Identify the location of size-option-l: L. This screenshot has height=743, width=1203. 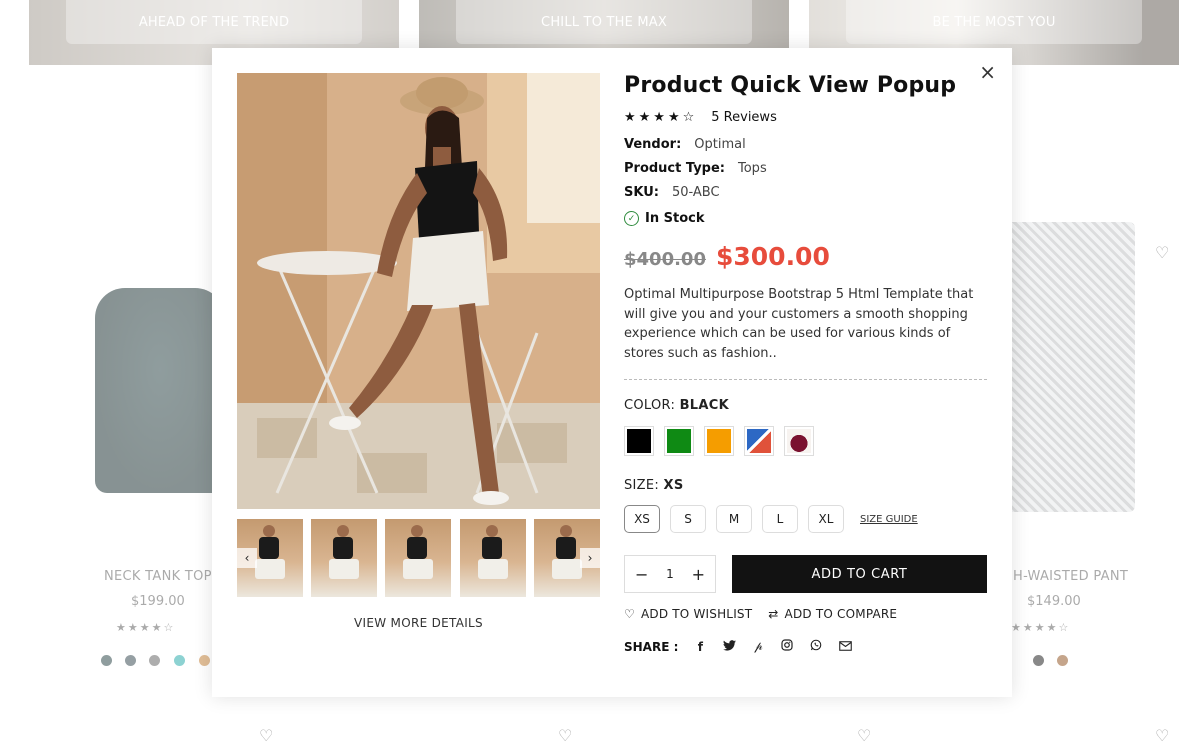
(780, 519).